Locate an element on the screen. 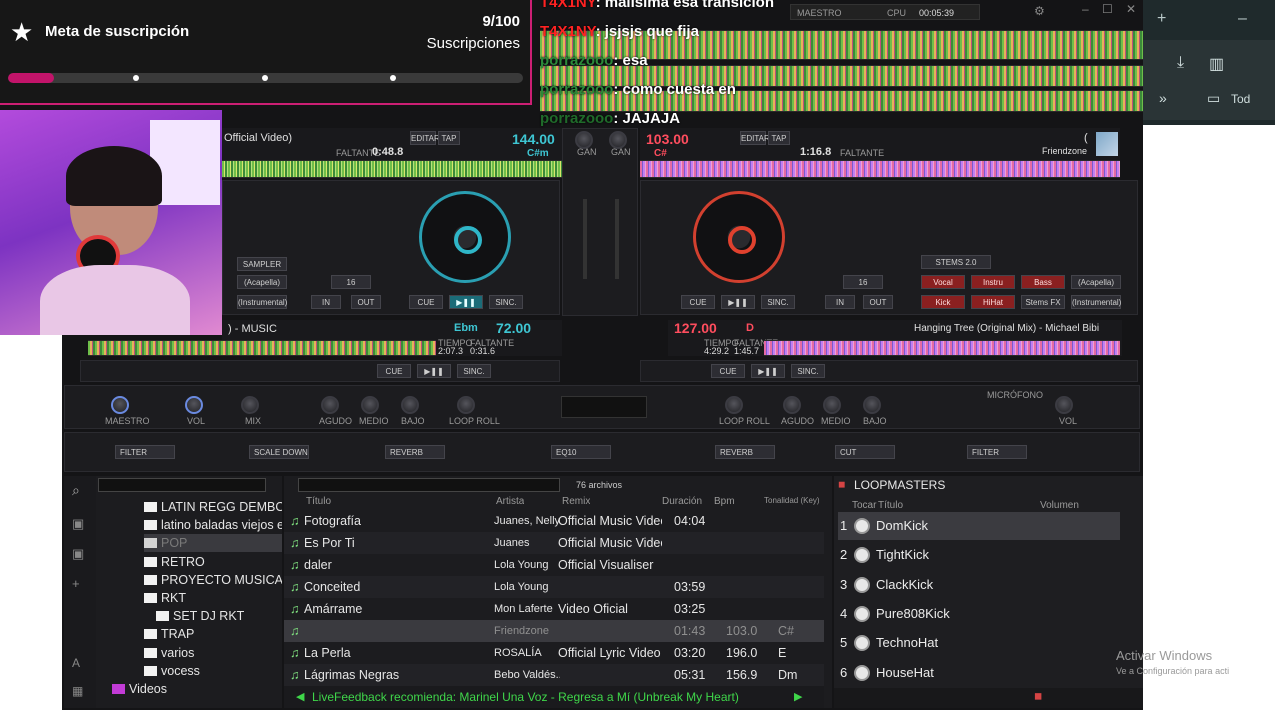 This screenshot has width=1275, height=720. bookmark-folder-label: Tod is located at coordinates (1240, 99).